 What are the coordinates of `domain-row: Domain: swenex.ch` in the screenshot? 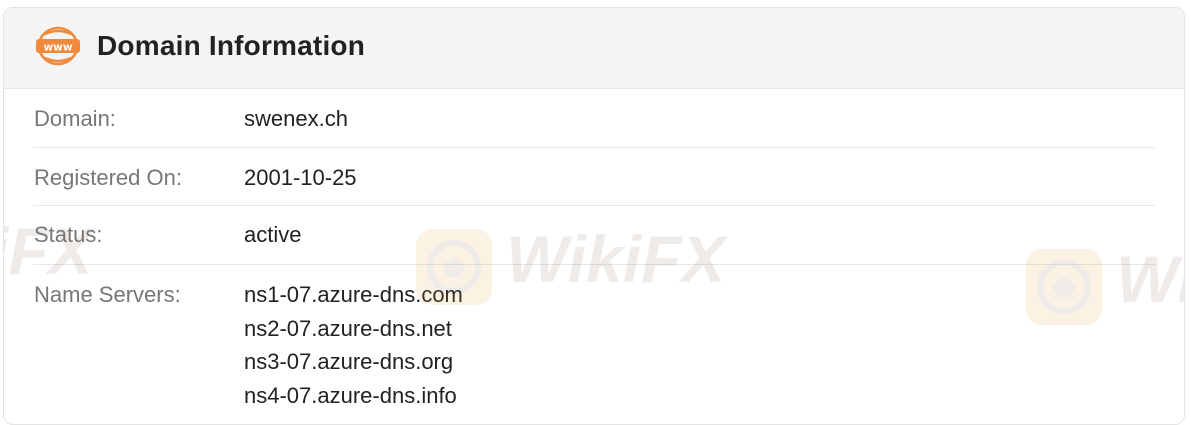 It's located at (594, 118).